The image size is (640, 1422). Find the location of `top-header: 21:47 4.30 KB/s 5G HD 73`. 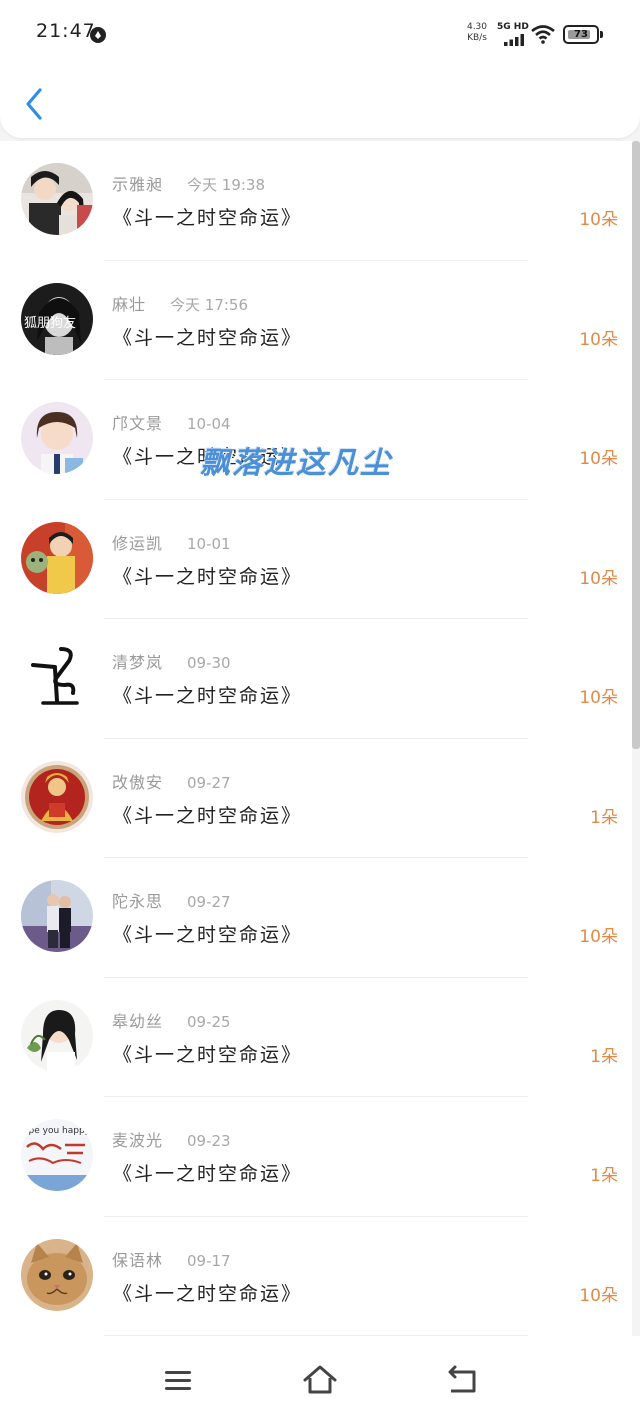

top-header: 21:47 4.30 KB/s 5G HD 73 is located at coordinates (320, 69).